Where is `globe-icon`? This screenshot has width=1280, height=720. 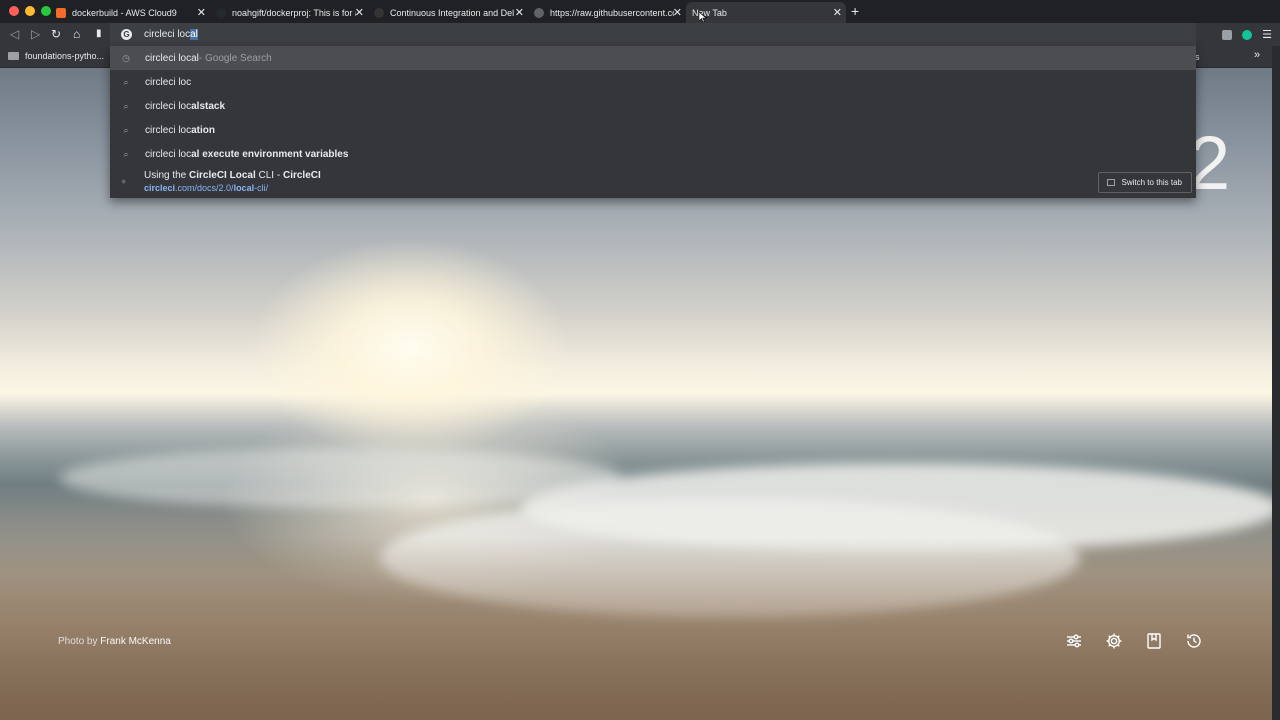 globe-icon is located at coordinates (539, 12).